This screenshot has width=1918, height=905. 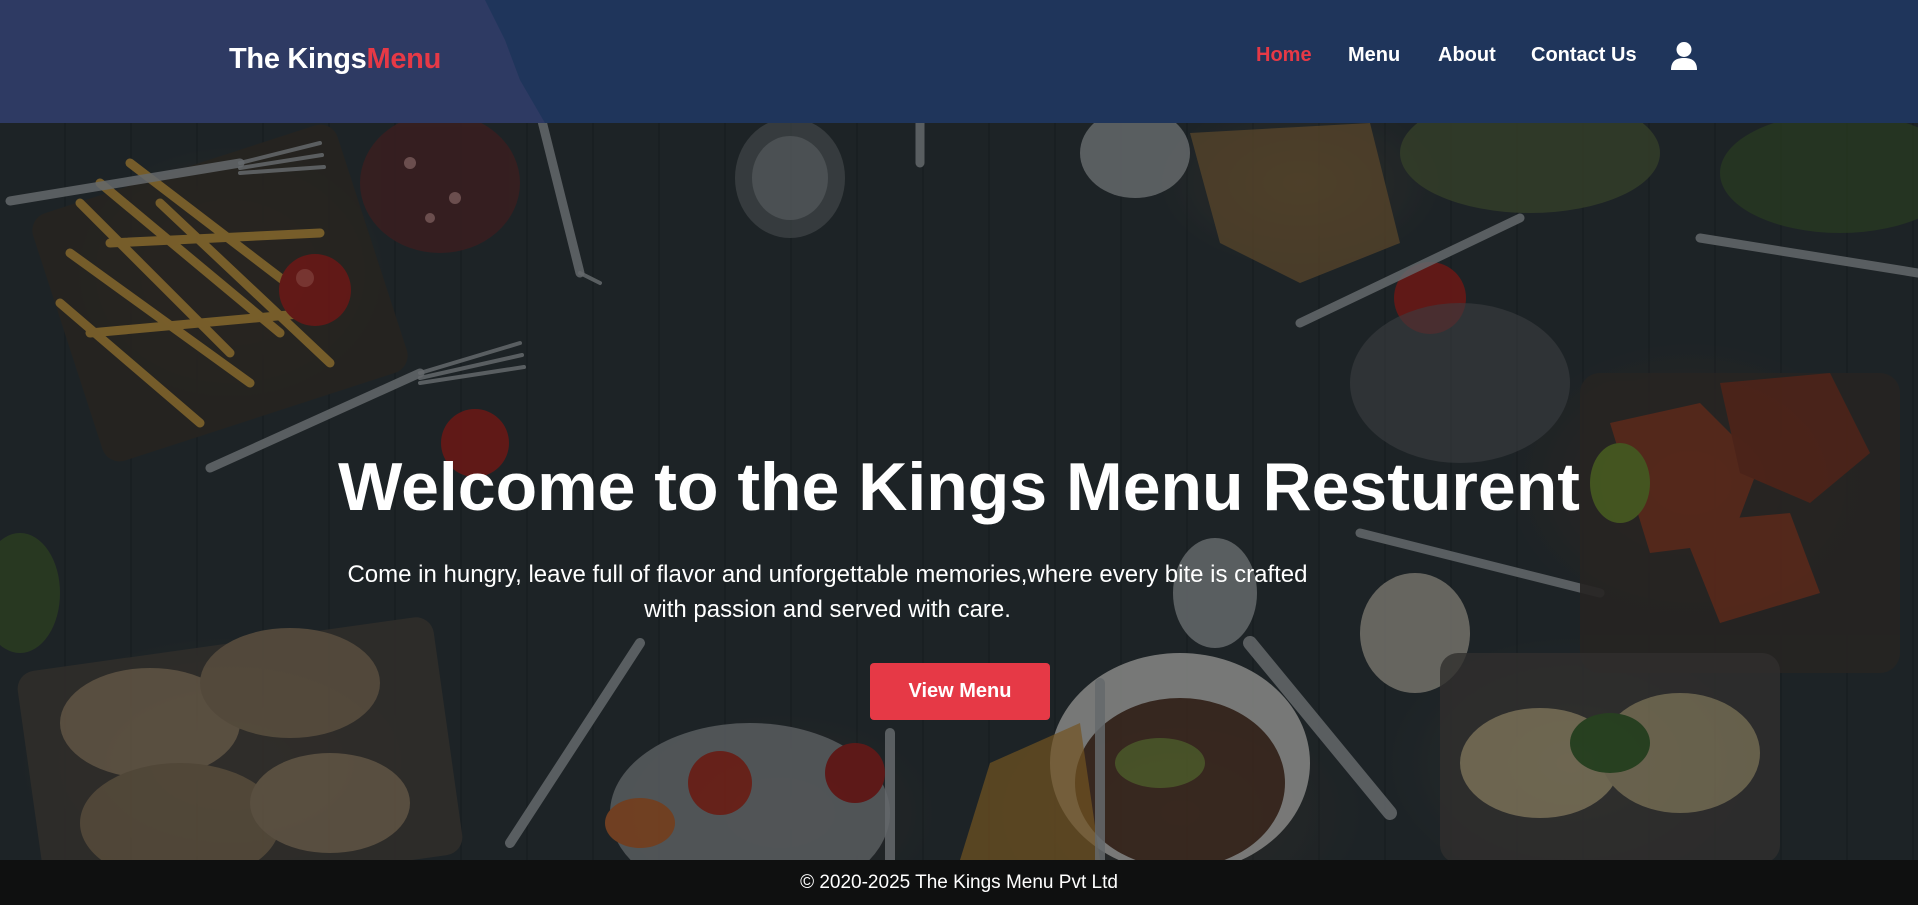 I want to click on copyright-text: © 2020-2025 The Kings Menu Pvt Ltd, so click(x=959, y=882).